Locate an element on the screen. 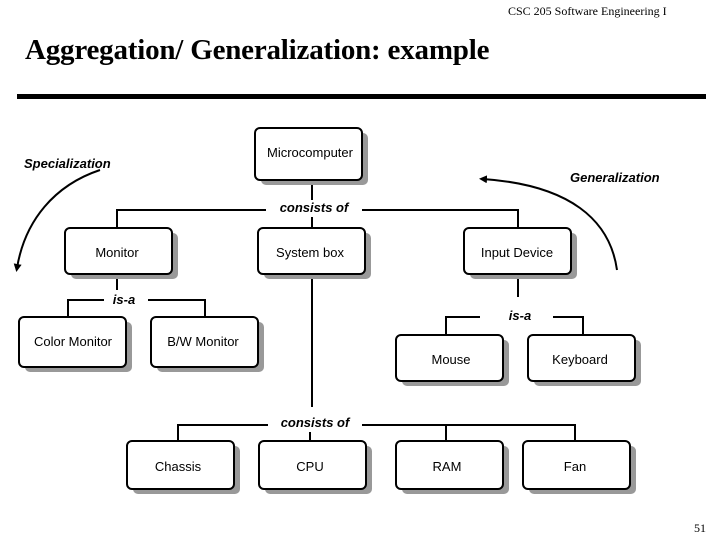 The width and height of the screenshot is (720, 540). node-label: RAM is located at coordinates (447, 466).